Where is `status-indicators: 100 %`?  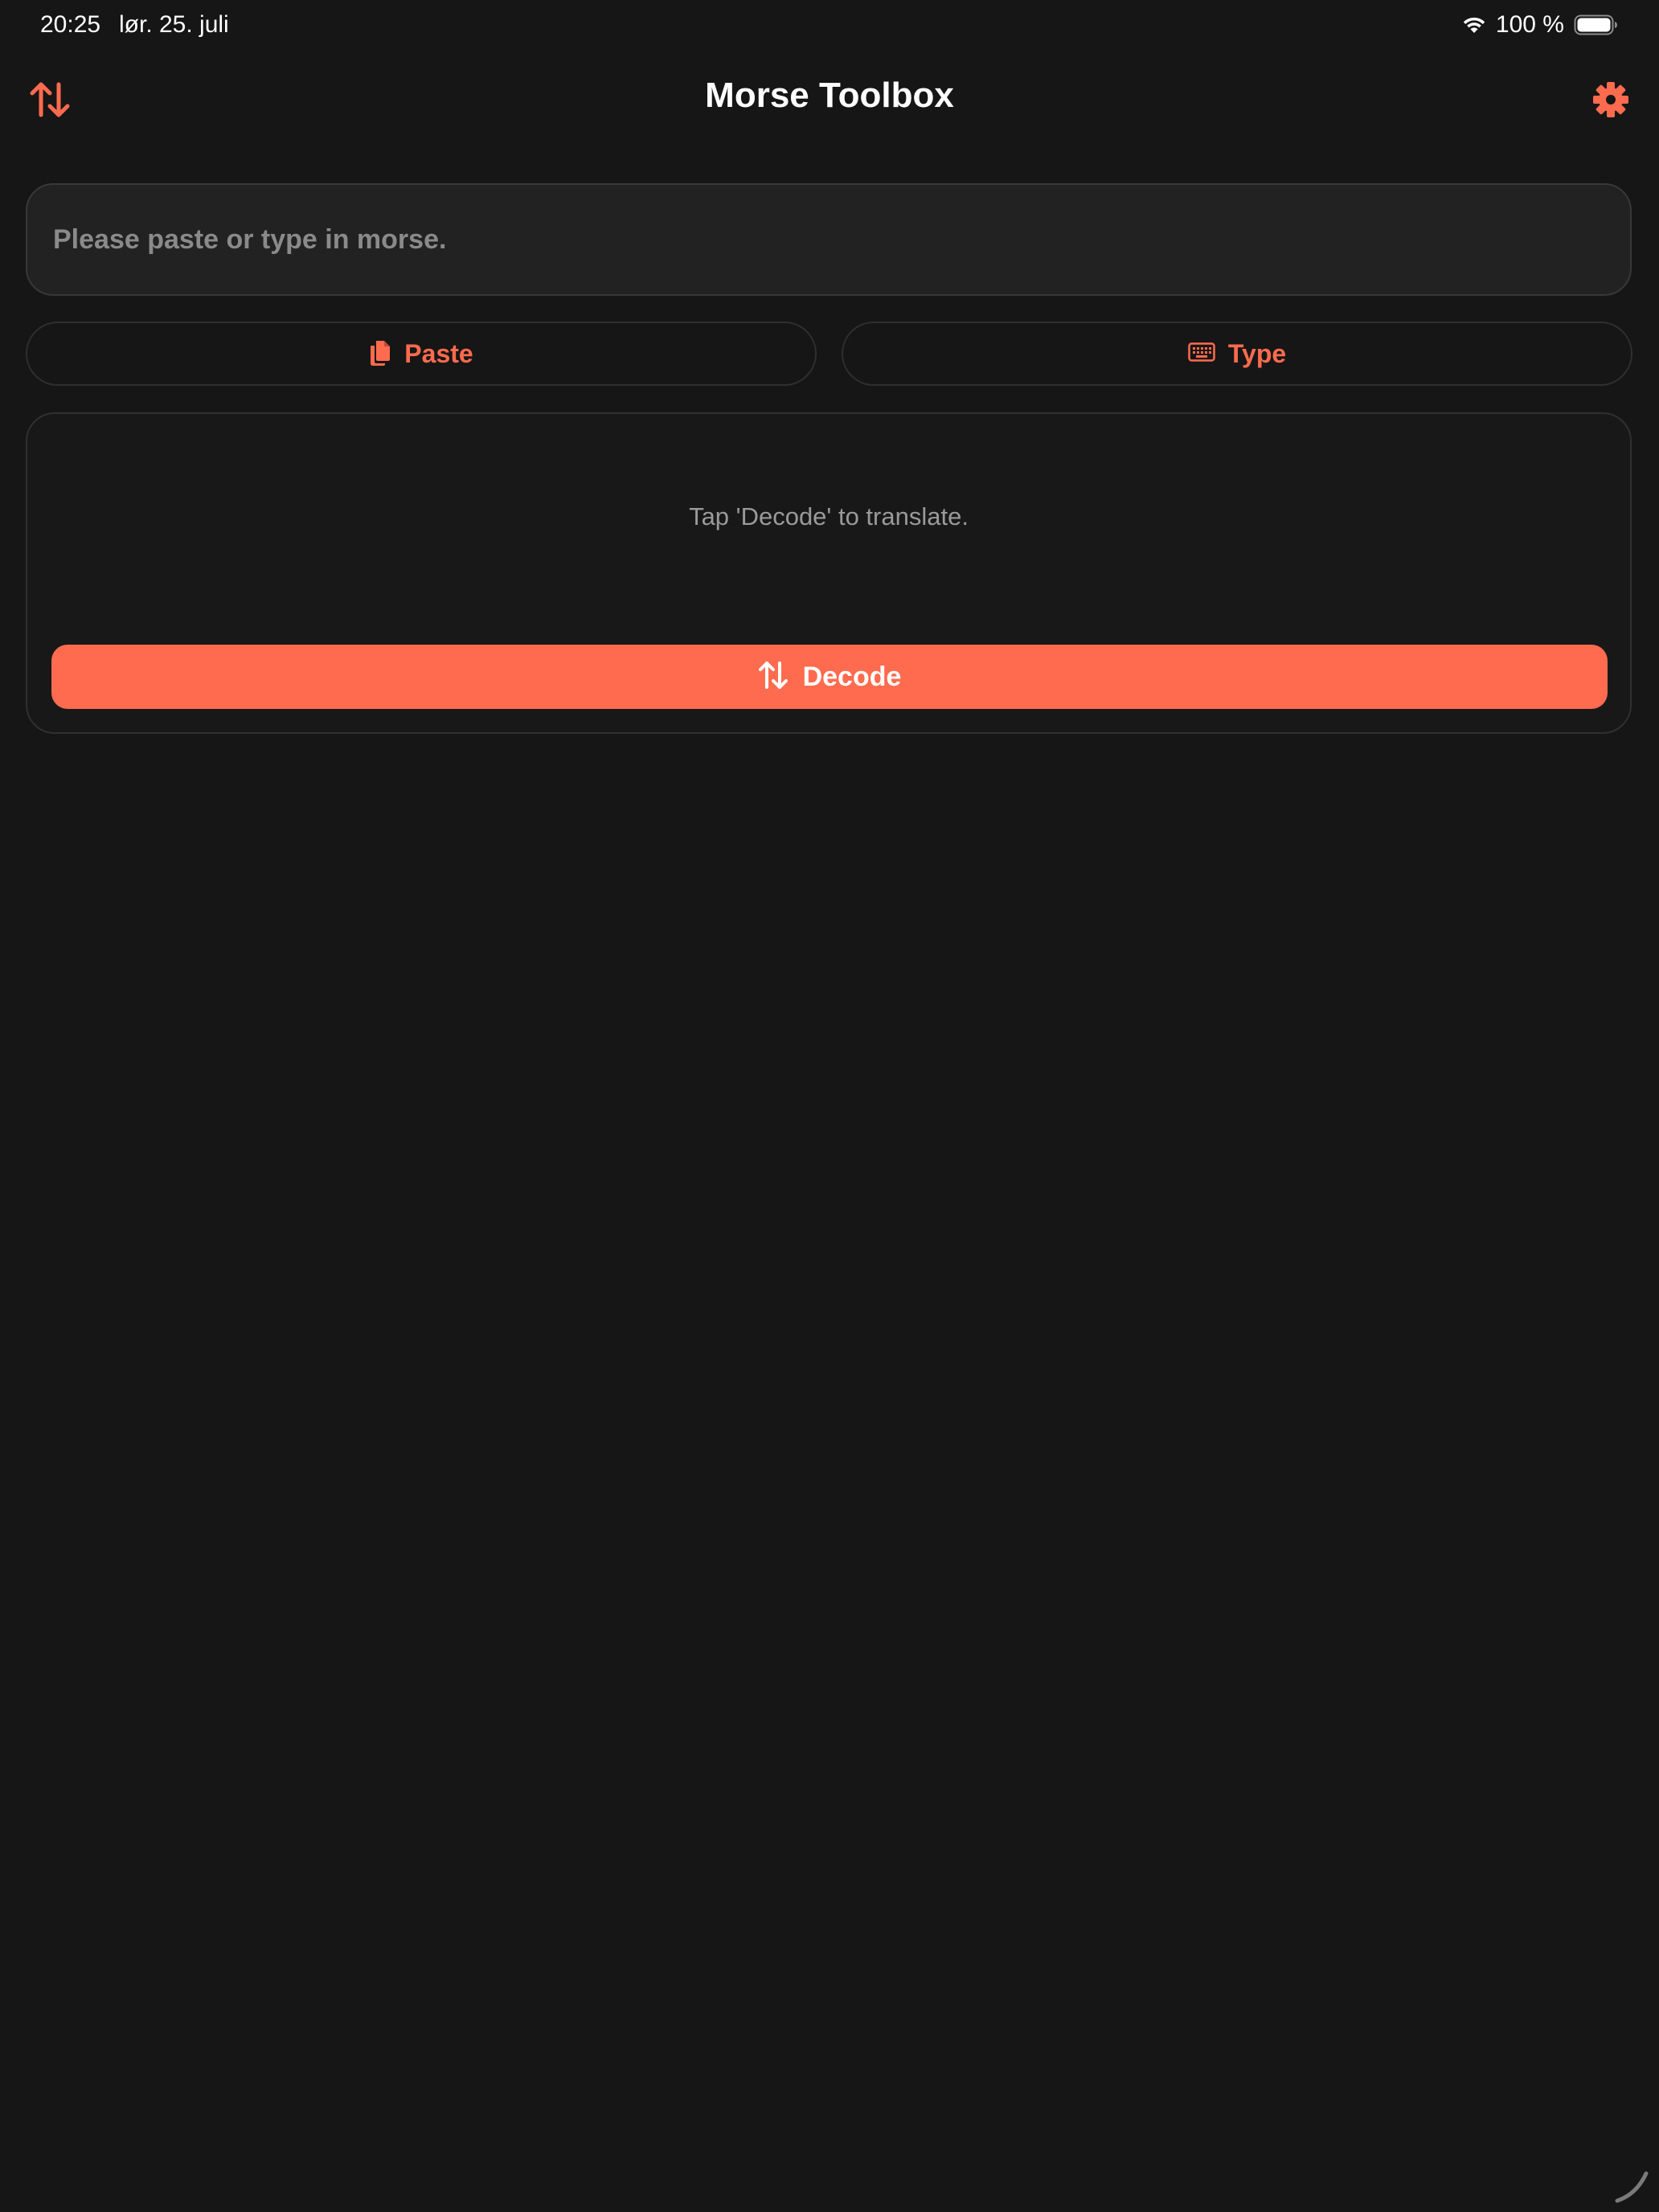
status-indicators: 100 % is located at coordinates (1540, 25).